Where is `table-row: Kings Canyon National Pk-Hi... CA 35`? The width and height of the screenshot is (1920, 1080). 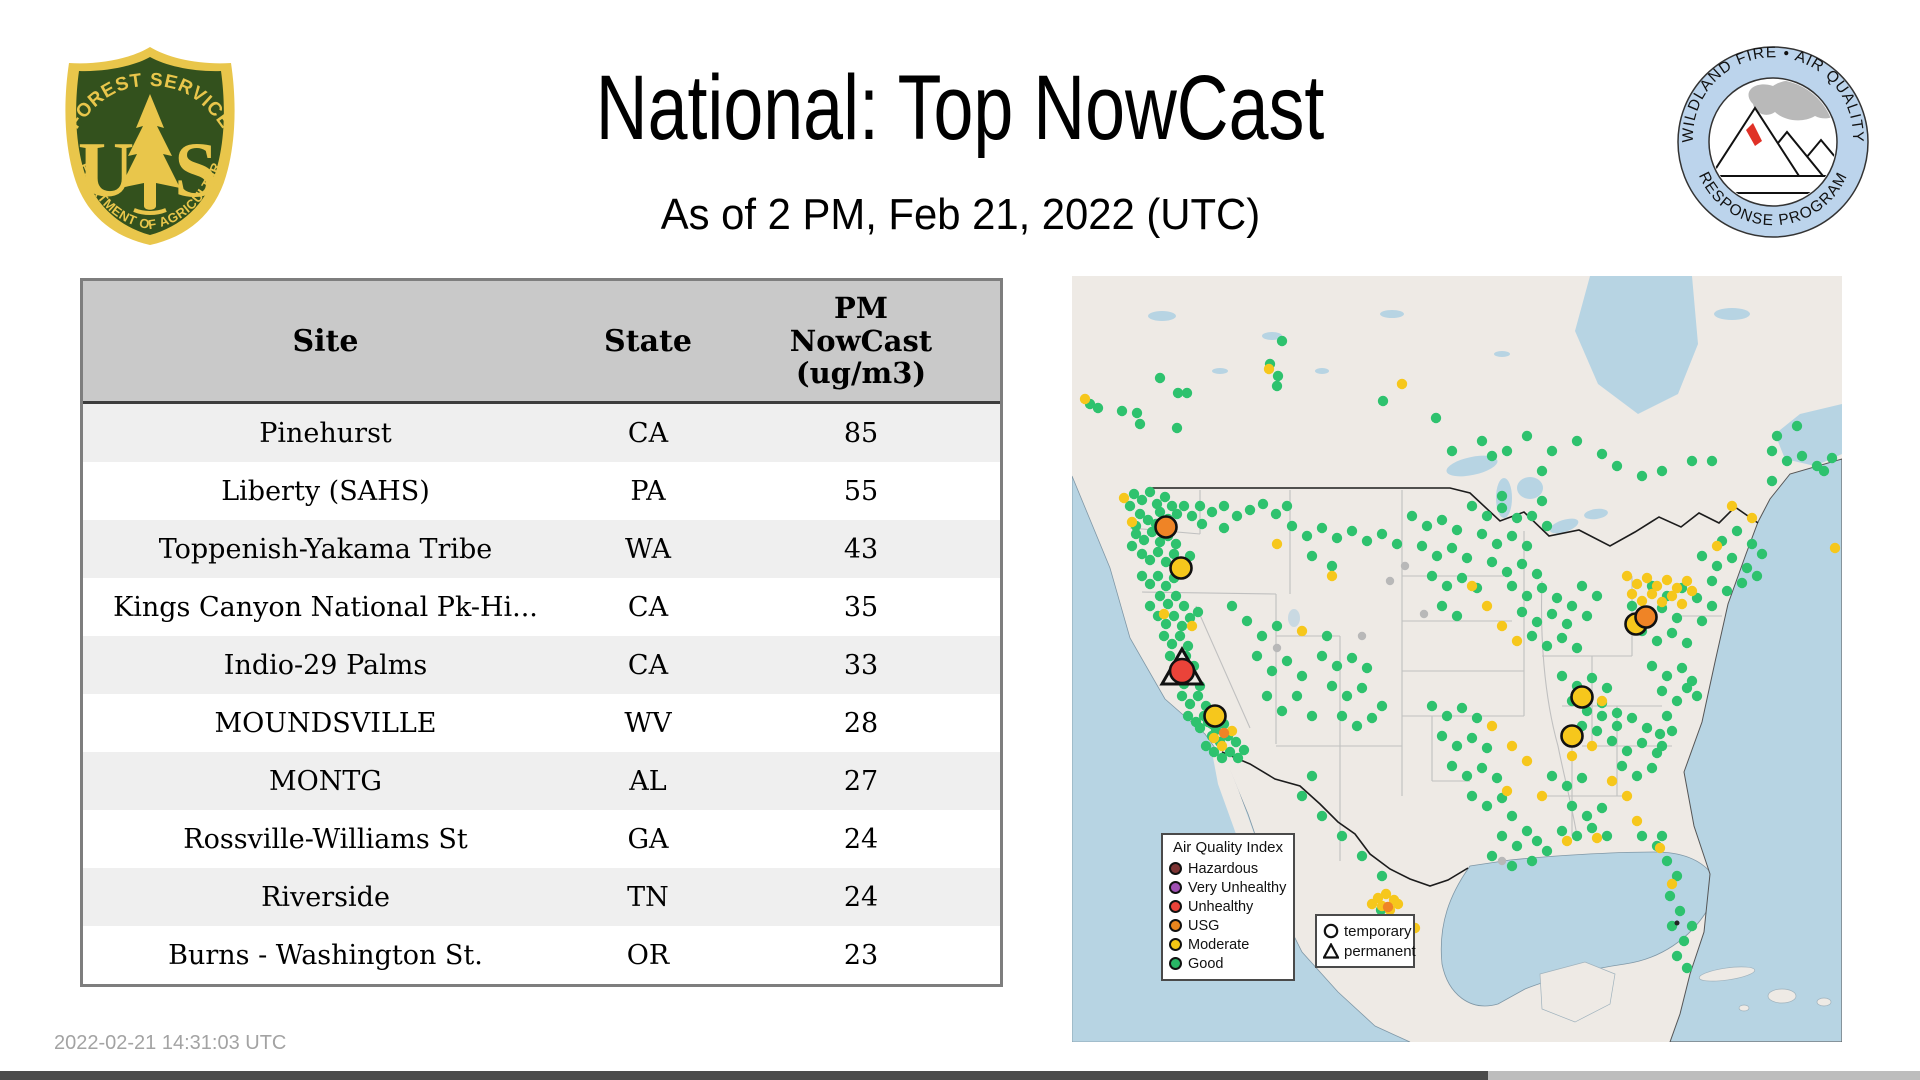 table-row: Kings Canyon National Pk-Hi... CA 35 is located at coordinates (541, 607).